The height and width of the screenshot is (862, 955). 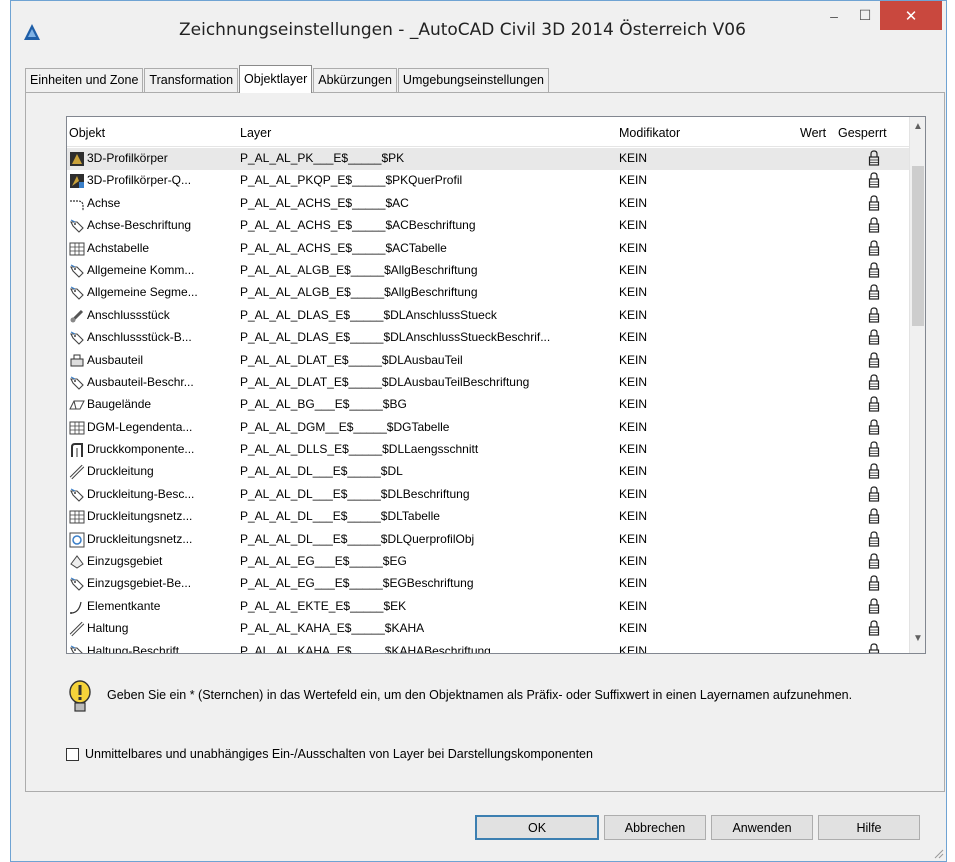 I want to click on object-cell: 3D-Profilkörper, so click(x=167, y=158).